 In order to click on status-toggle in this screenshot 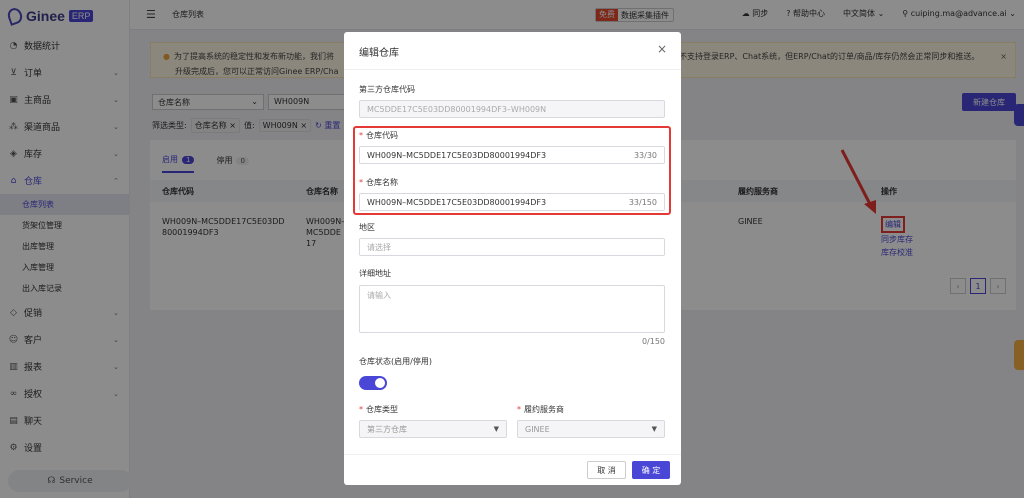, I will do `click(373, 383)`.